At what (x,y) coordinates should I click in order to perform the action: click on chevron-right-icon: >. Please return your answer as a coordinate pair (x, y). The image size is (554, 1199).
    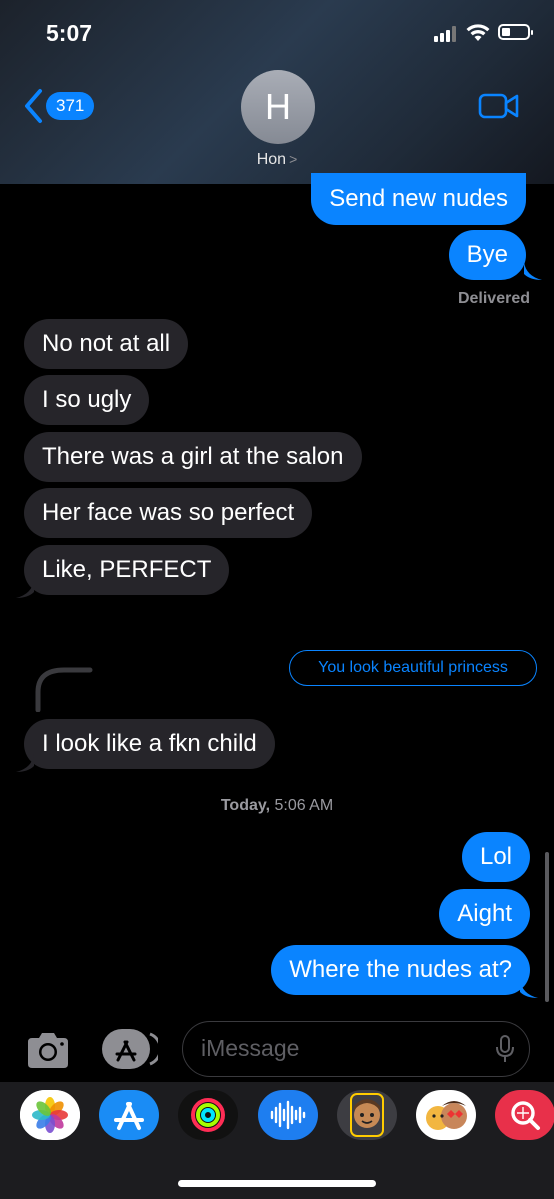
    Looking at the image, I should click on (293, 159).